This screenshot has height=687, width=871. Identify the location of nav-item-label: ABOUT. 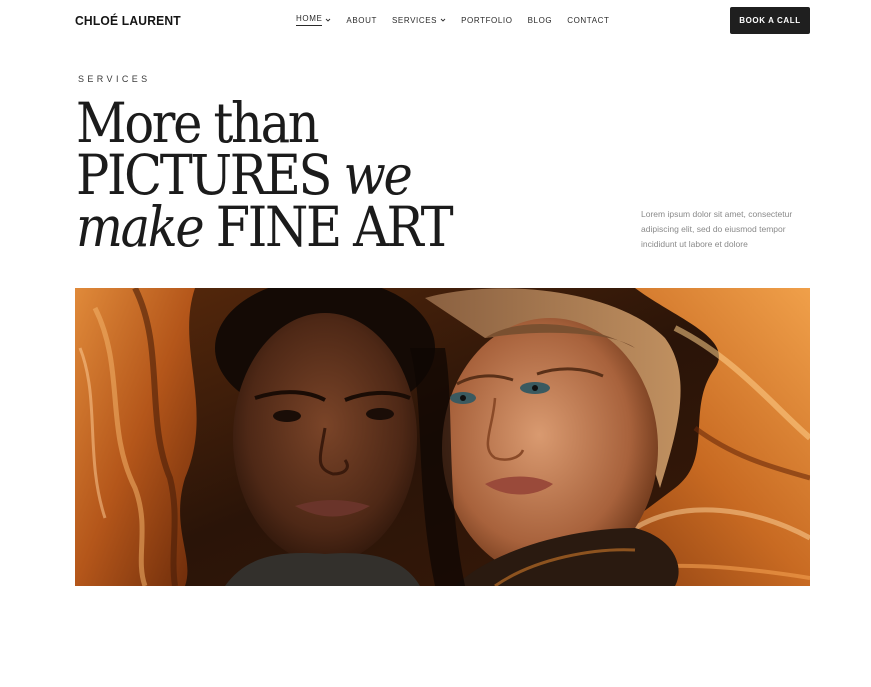
(361, 20).